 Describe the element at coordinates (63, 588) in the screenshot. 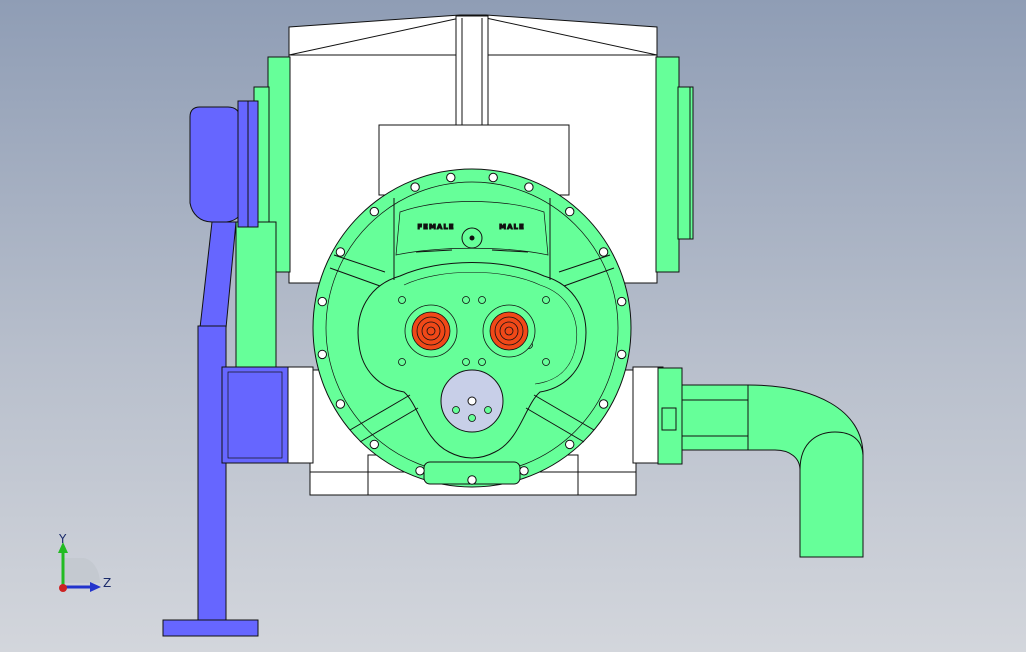

I see `x-axis-origin` at that location.